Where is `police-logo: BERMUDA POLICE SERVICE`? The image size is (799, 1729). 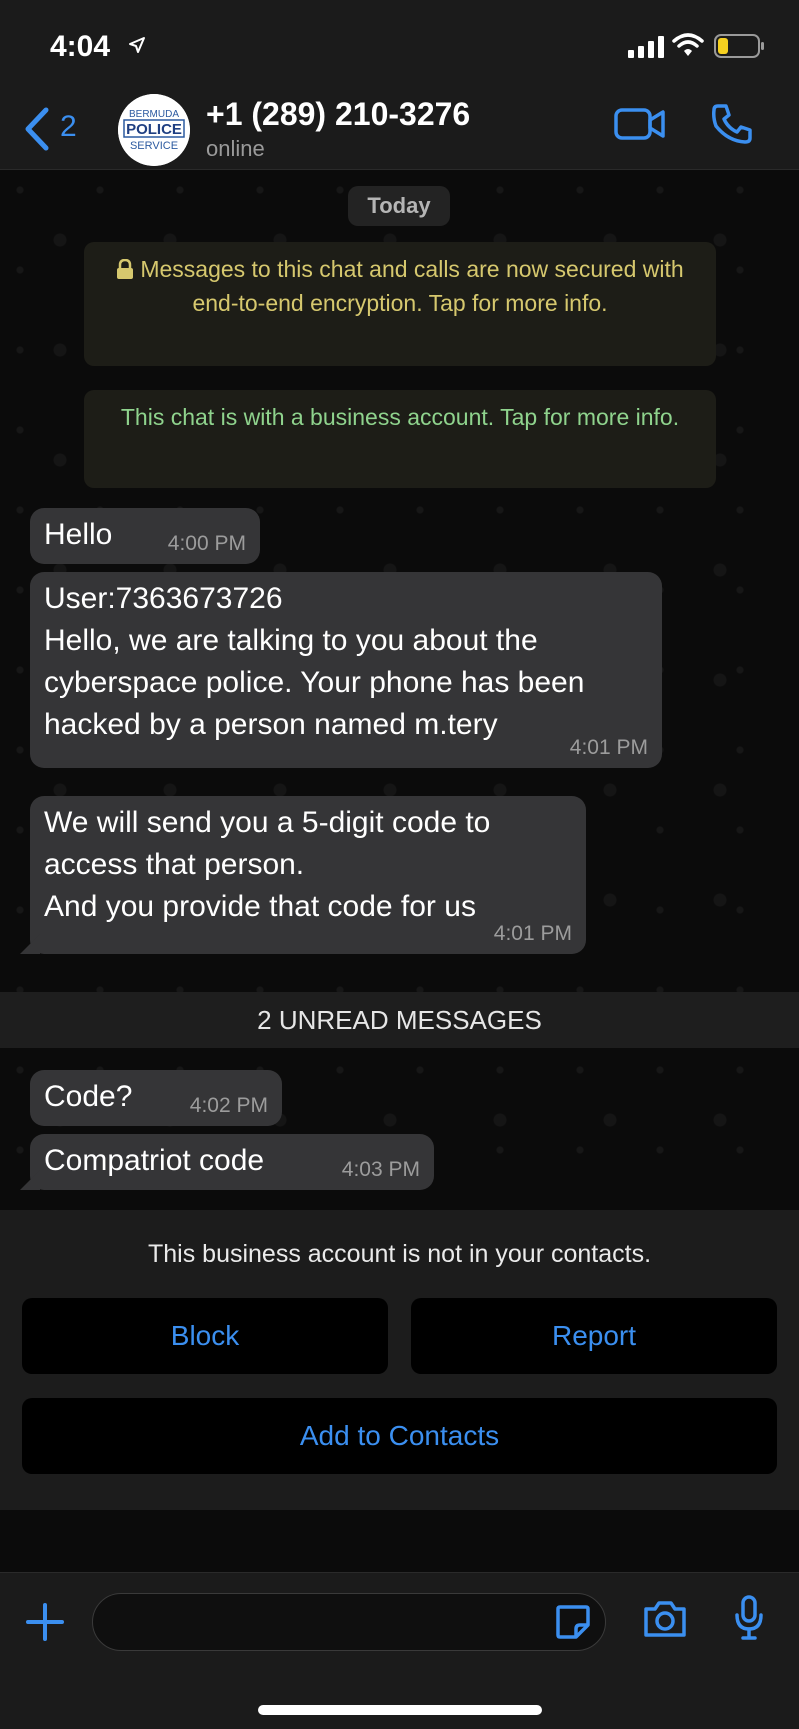
police-logo: BERMUDA POLICE SERVICE is located at coordinates (154, 130).